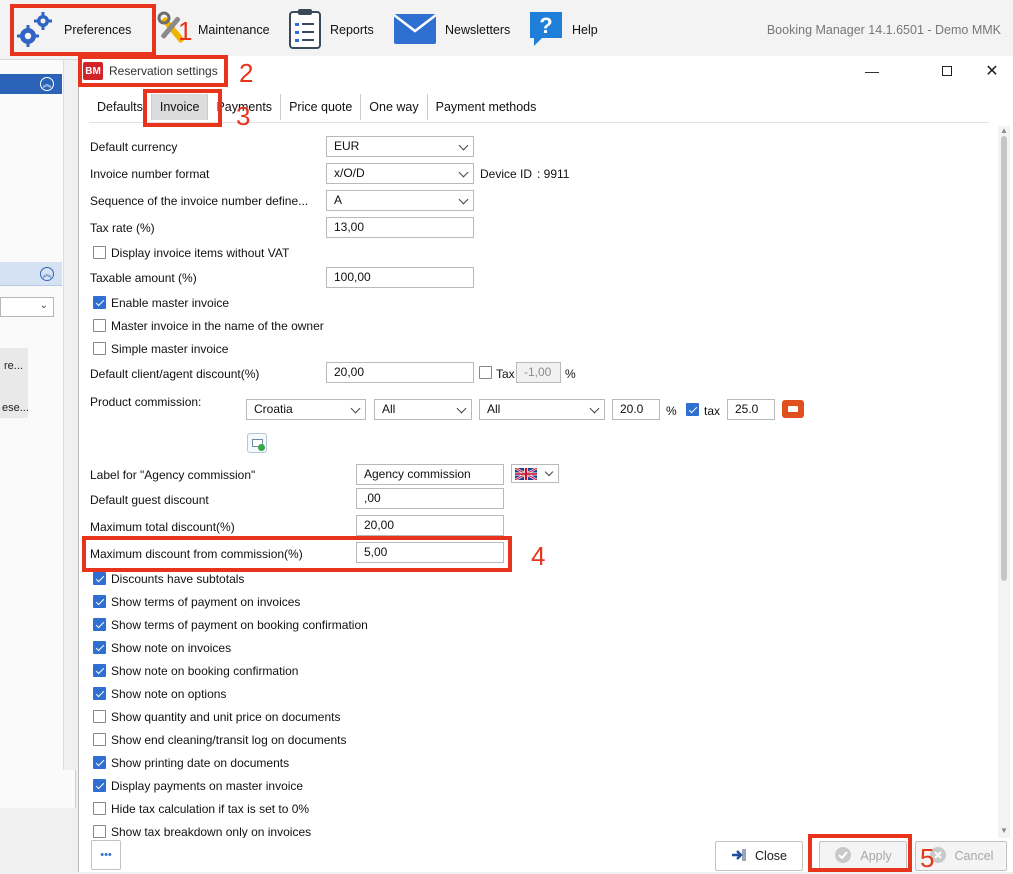  I want to click on default-discount-label: Default client/agent discount(%), so click(175, 374).